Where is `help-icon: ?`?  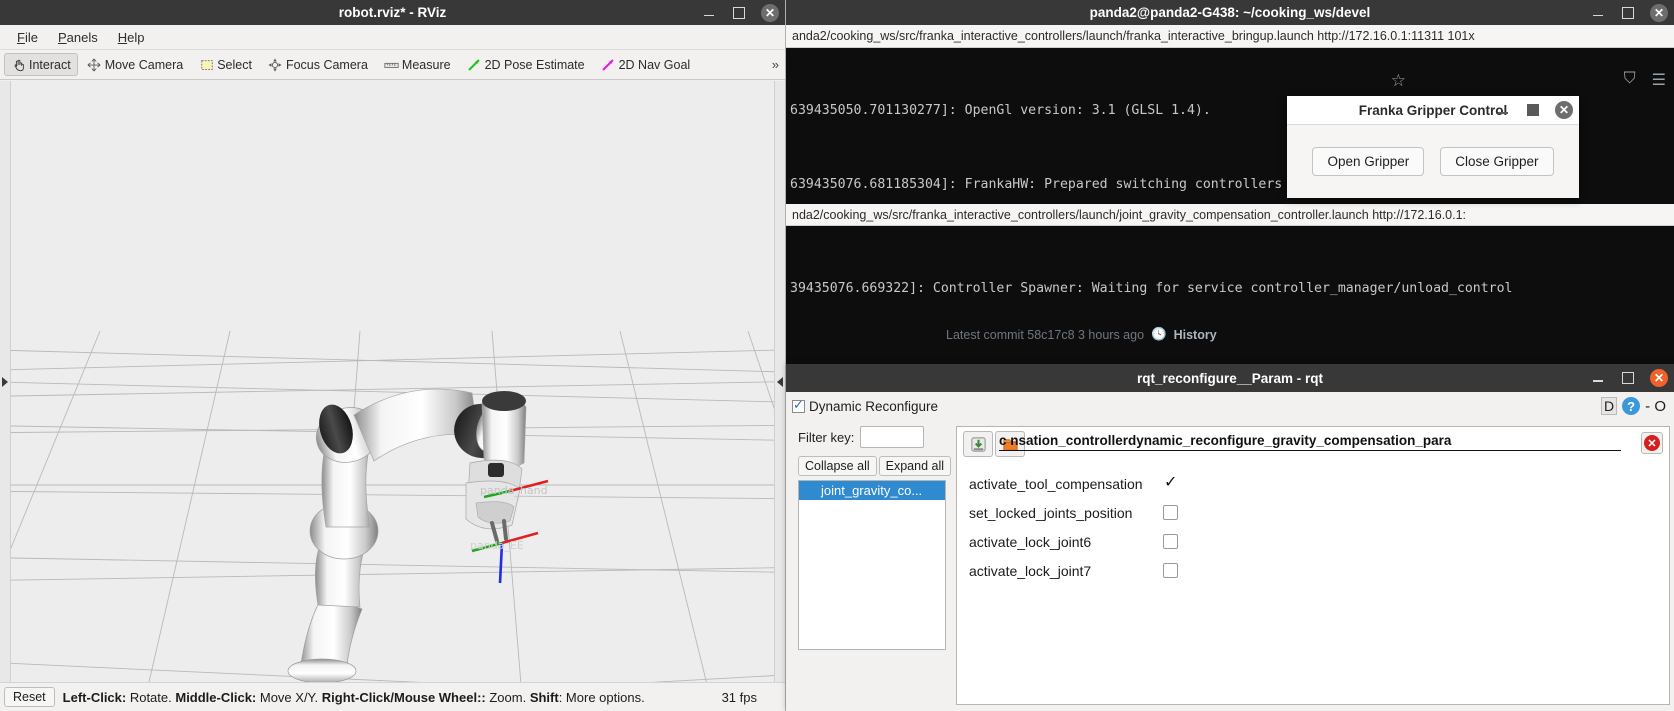 help-icon: ? is located at coordinates (1631, 406).